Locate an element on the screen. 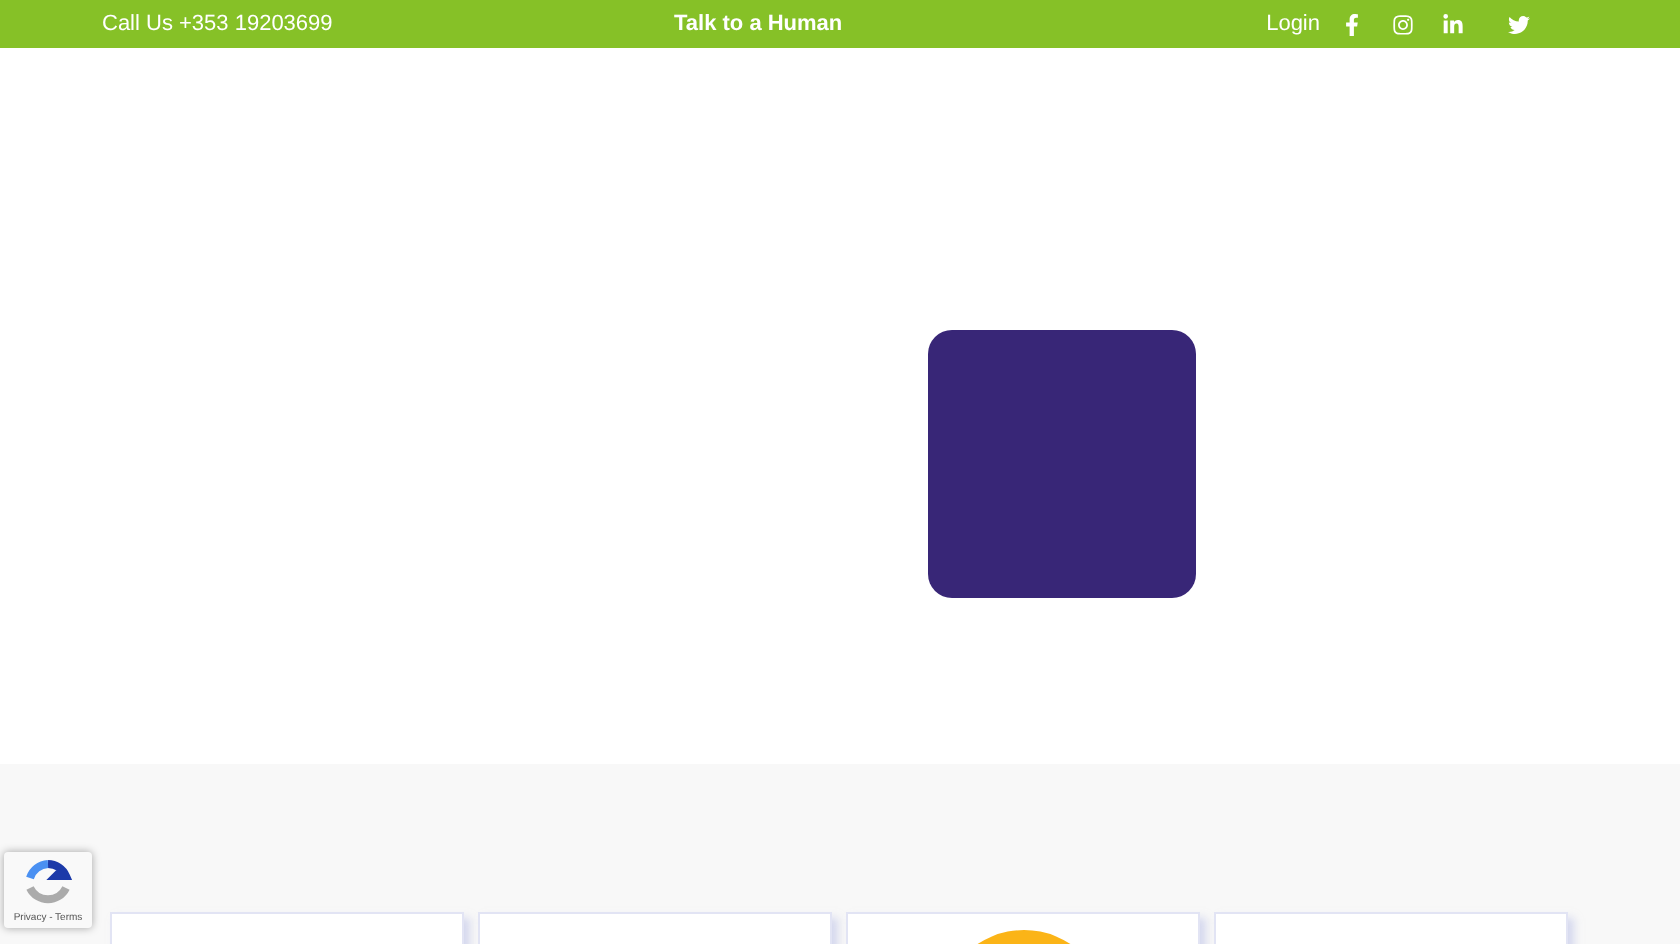 The width and height of the screenshot is (1680, 944). talk-to-human-link: Talk to a Human is located at coordinates (758, 24).